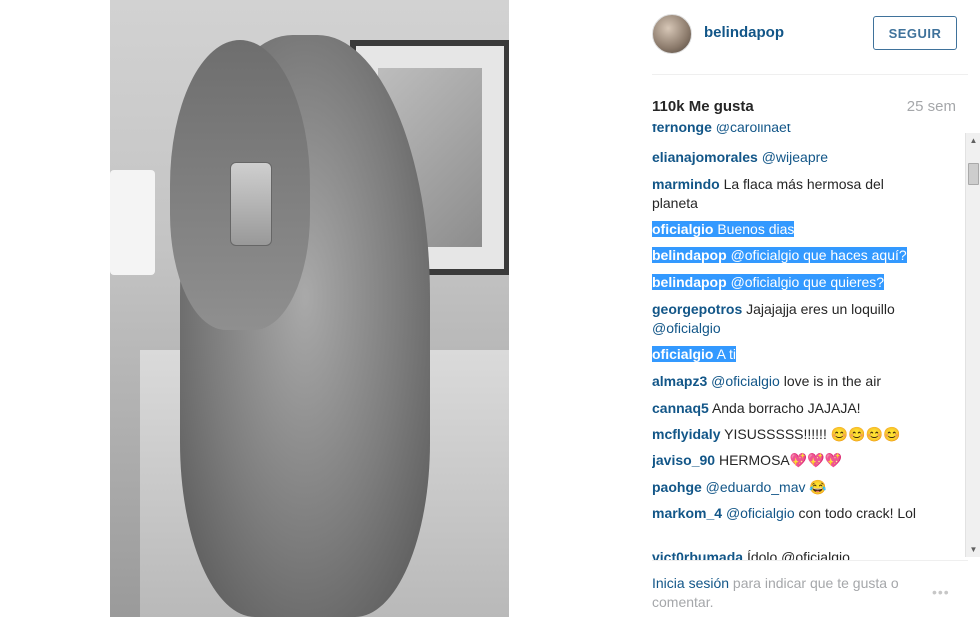 This screenshot has height=617, width=980. I want to click on comment-item: belindapop @oficialgio que quieres?, so click(802, 282).